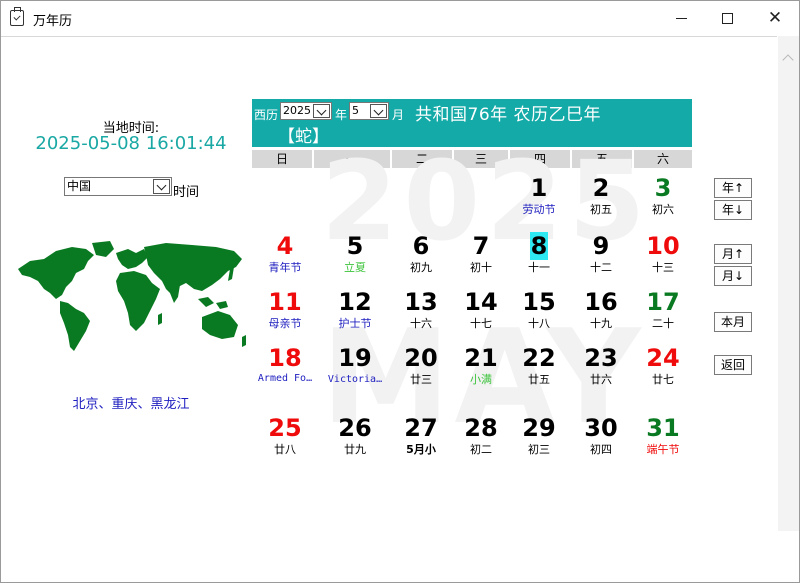 The height and width of the screenshot is (583, 800). I want to click on country-dropdown: 中国, so click(118, 186).